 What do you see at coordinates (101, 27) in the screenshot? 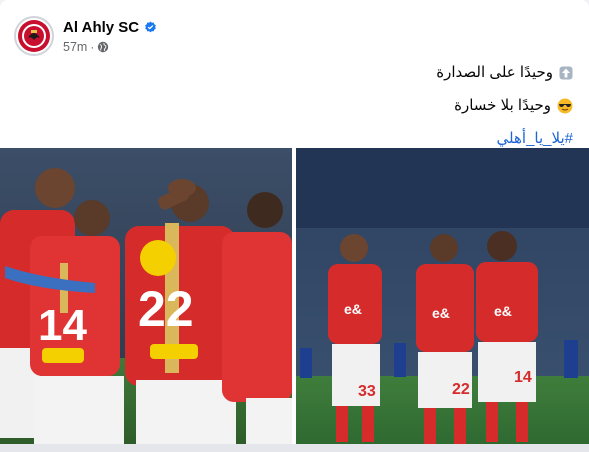
I see `page-name: Al Ahly SC` at bounding box center [101, 27].